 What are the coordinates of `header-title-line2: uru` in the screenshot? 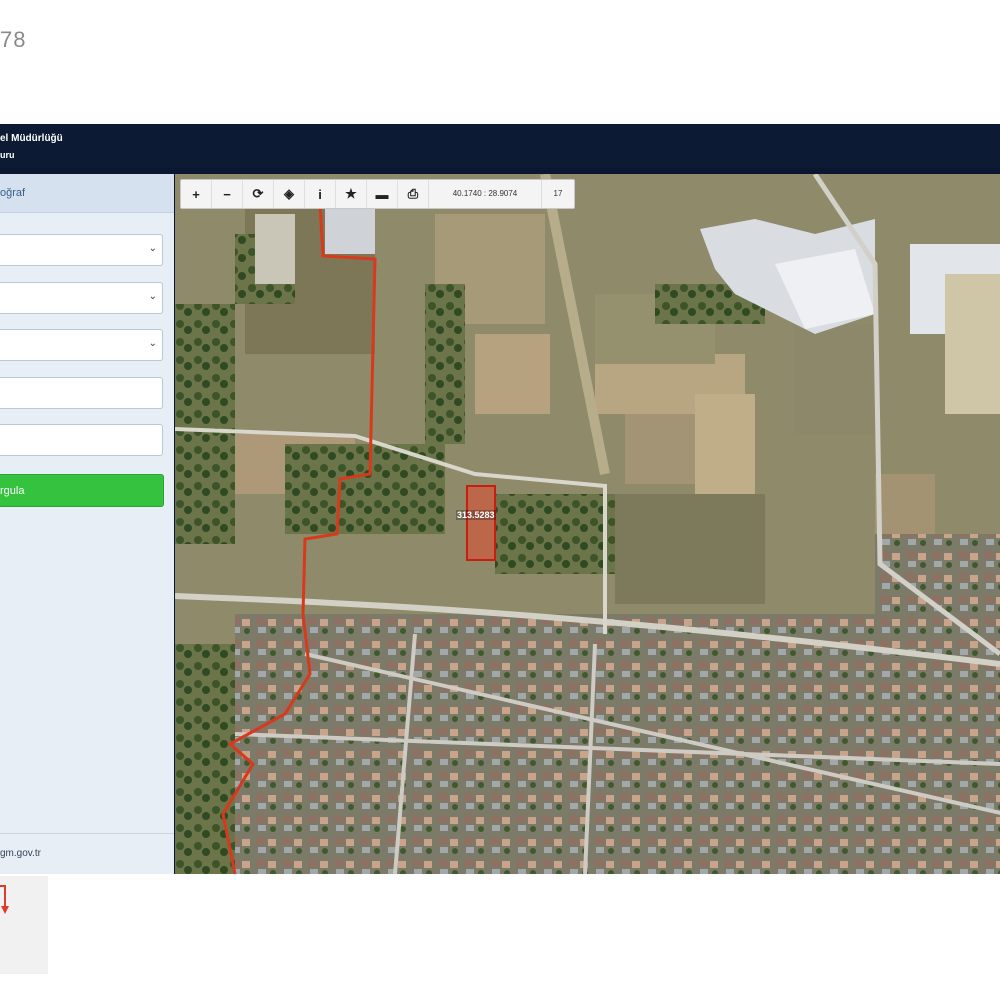 It's located at (7, 155).